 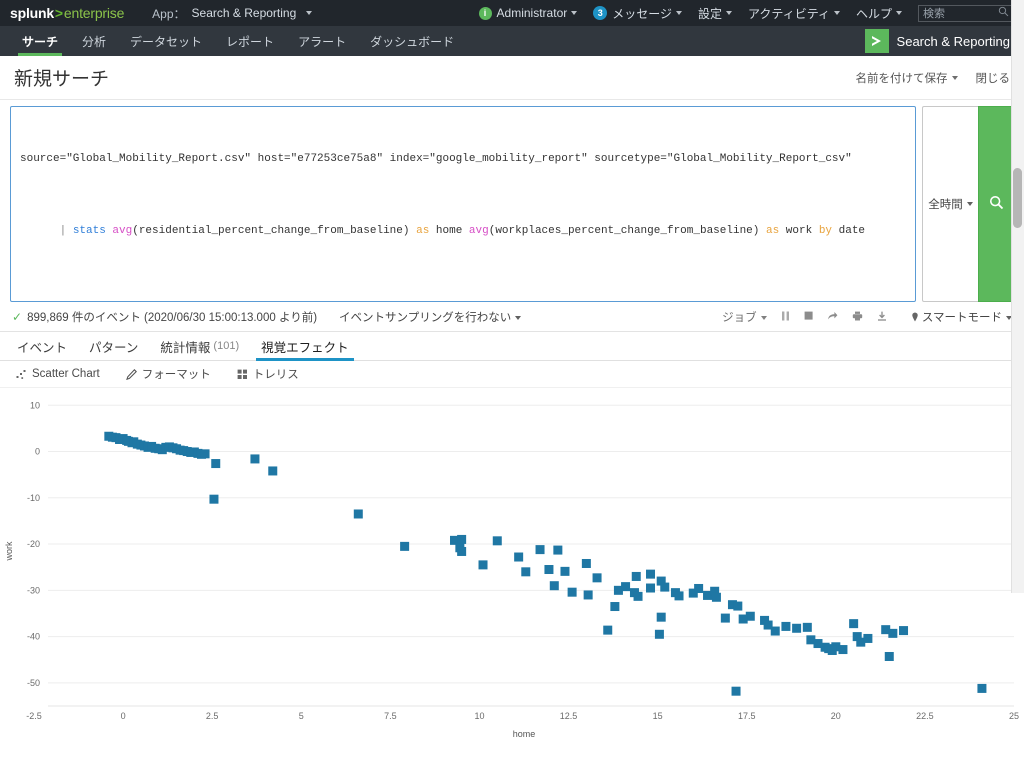 I want to click on stop-icon, so click(x=808, y=317).